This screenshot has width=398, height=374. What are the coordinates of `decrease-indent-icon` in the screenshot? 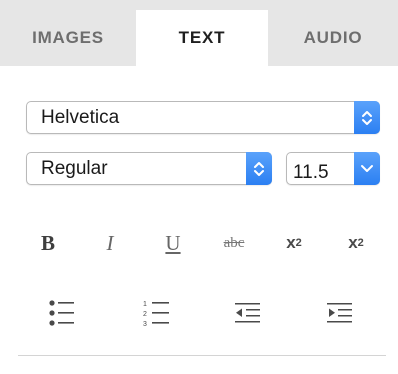 It's located at (247, 313).